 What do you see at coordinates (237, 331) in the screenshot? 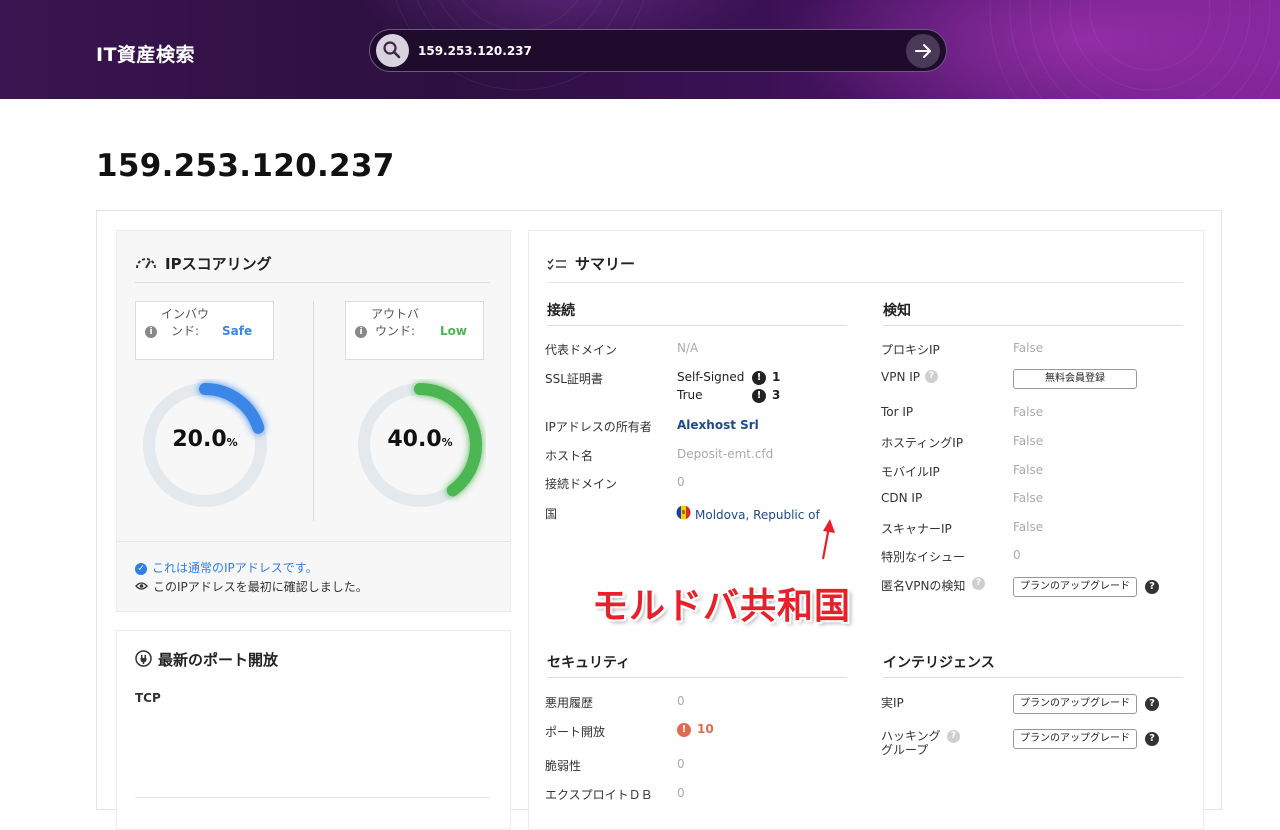
I see `inbound-value: Safe` at bounding box center [237, 331].